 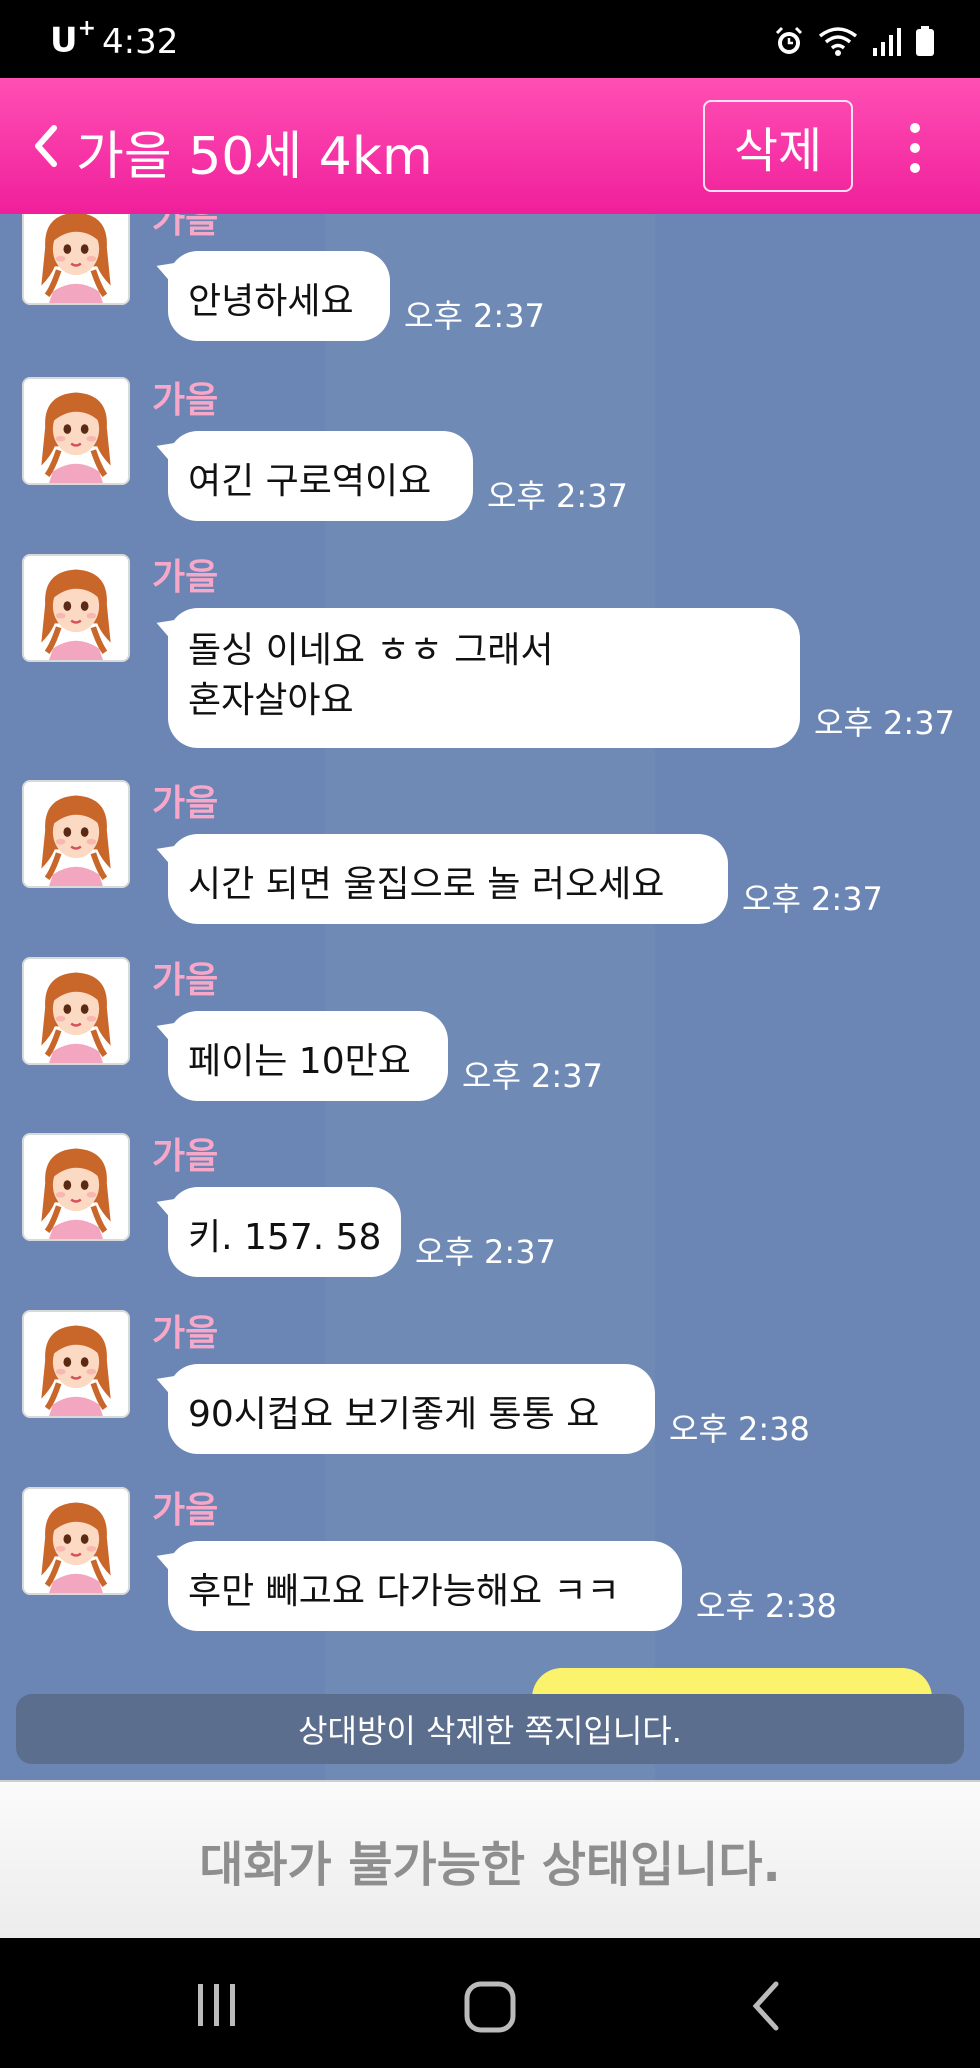 I want to click on message-row: 가을키. 157. 58 오후 2:37, so click(x=490, y=1221).